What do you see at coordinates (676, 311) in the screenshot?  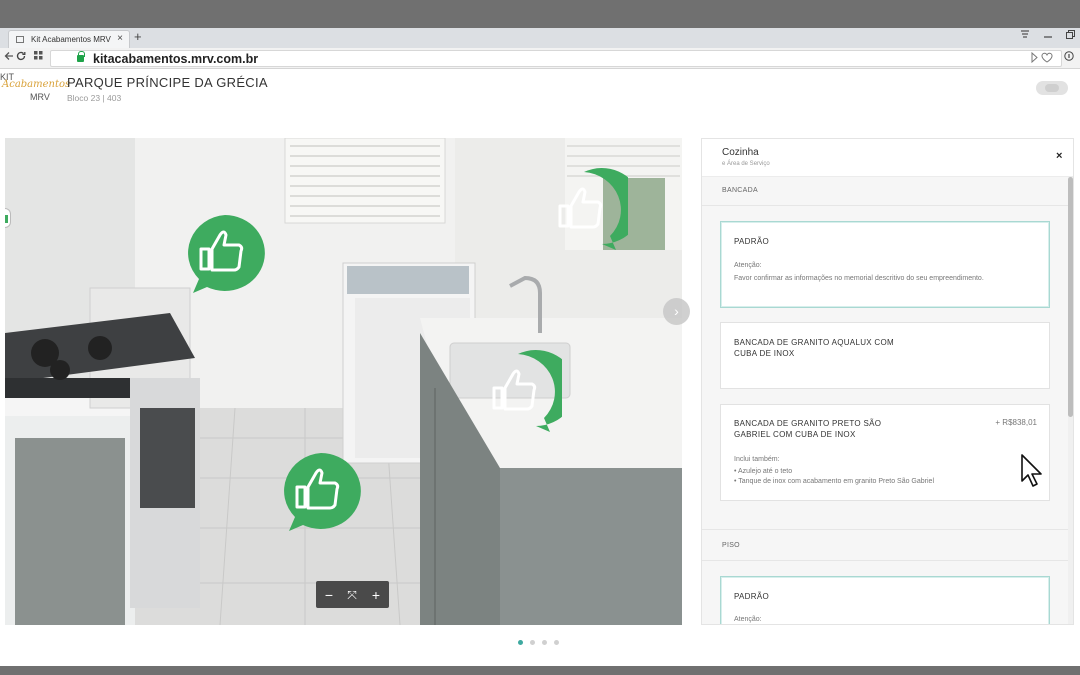 I see `next-room-arrow-icon: ›` at bounding box center [676, 311].